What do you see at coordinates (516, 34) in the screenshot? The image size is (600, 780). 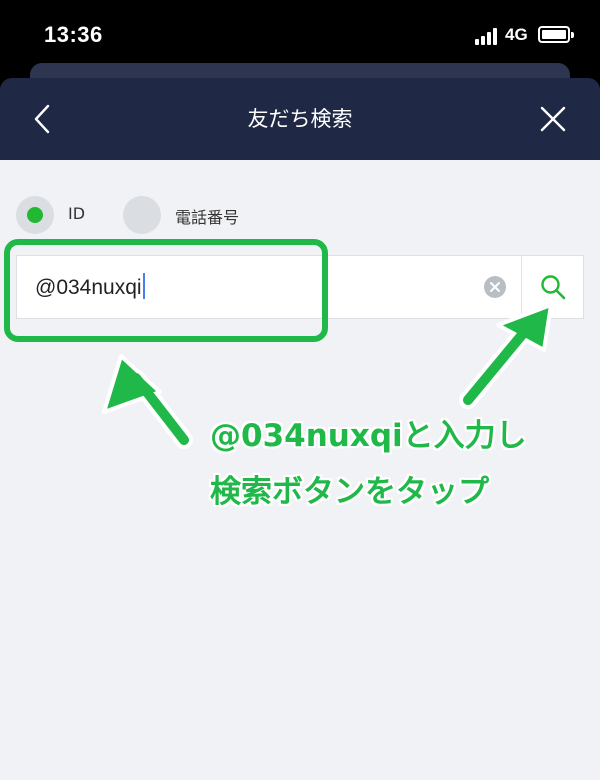 I see `network-type: 4G` at bounding box center [516, 34].